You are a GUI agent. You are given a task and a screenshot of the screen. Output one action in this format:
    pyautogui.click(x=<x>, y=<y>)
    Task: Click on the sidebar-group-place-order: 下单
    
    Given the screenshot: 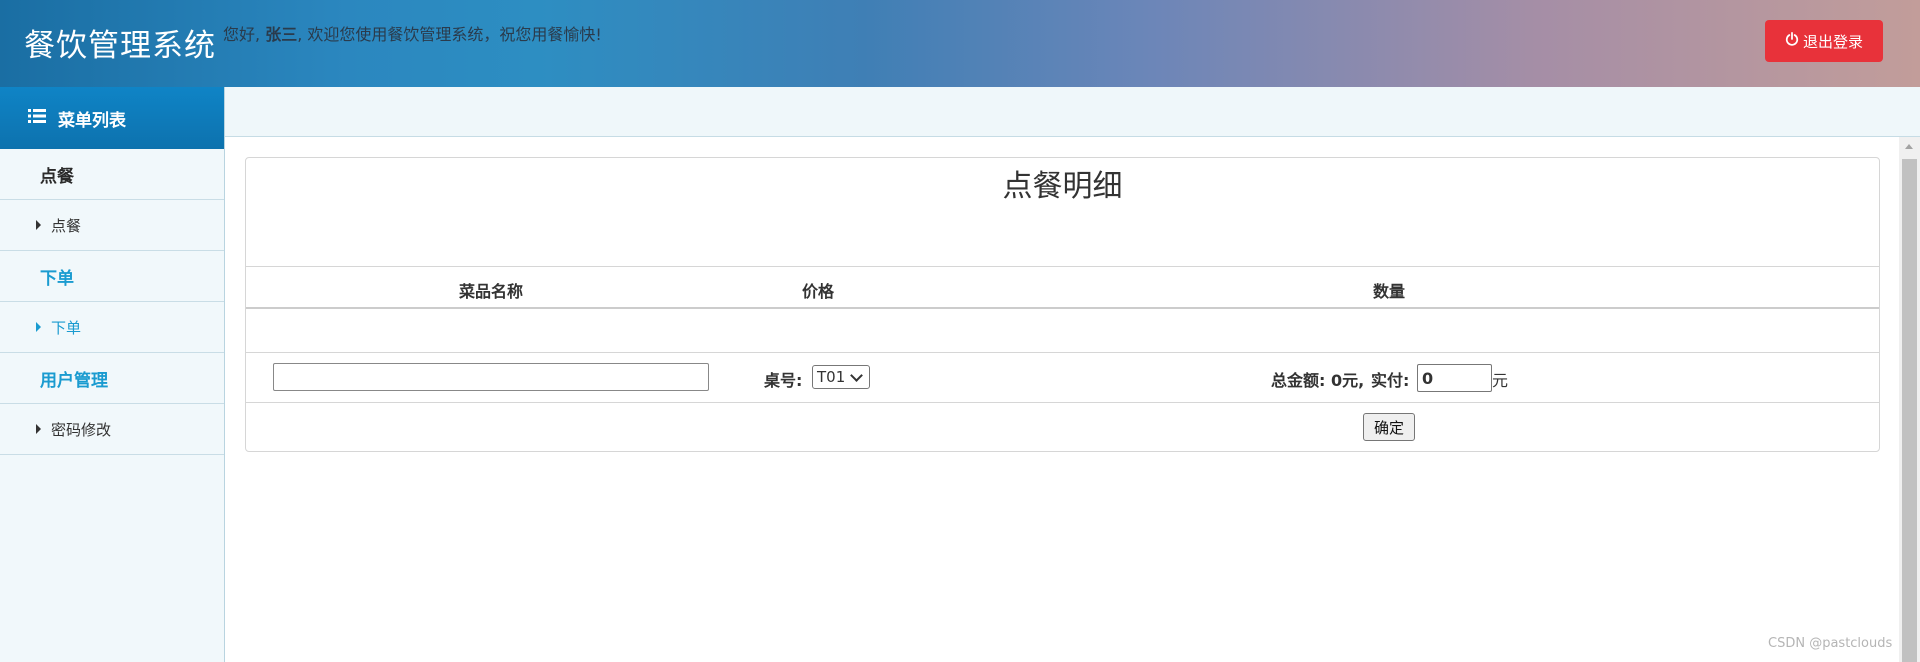 What is the action you would take?
    pyautogui.click(x=112, y=276)
    